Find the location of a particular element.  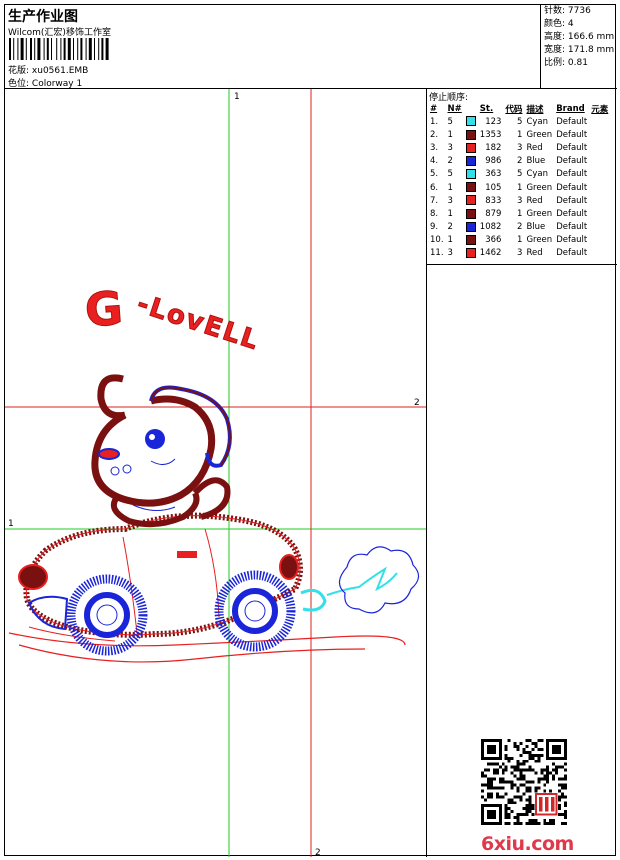

wheel-rear is located at coordinates (255, 611).